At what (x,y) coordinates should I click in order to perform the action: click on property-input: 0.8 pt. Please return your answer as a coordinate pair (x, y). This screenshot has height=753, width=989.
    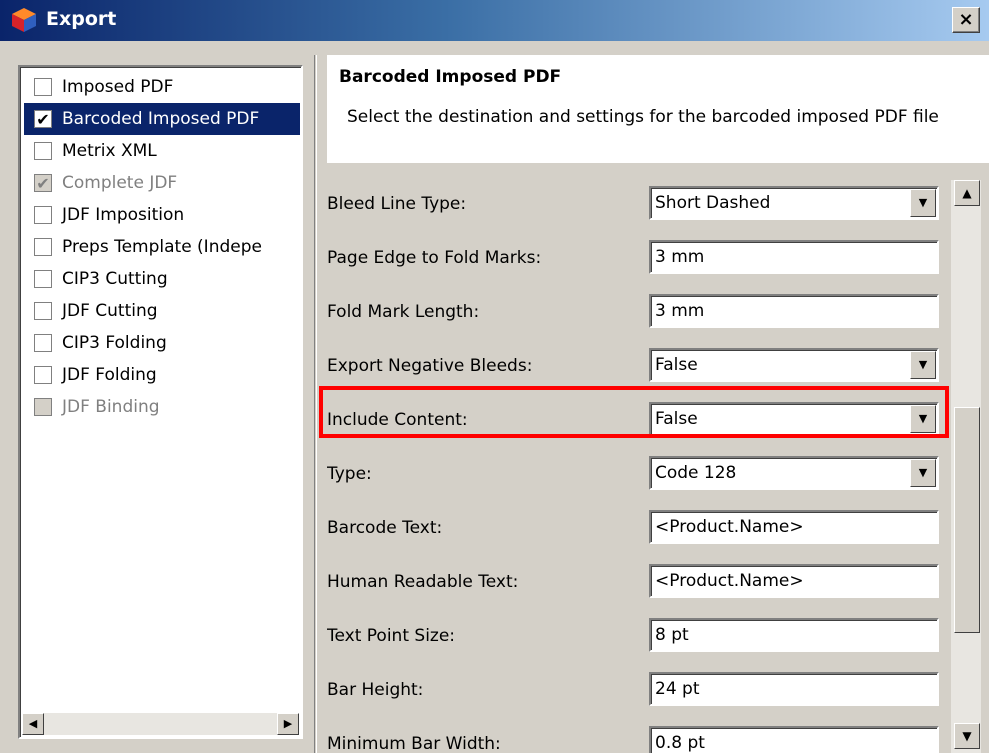
    Looking at the image, I should click on (794, 739).